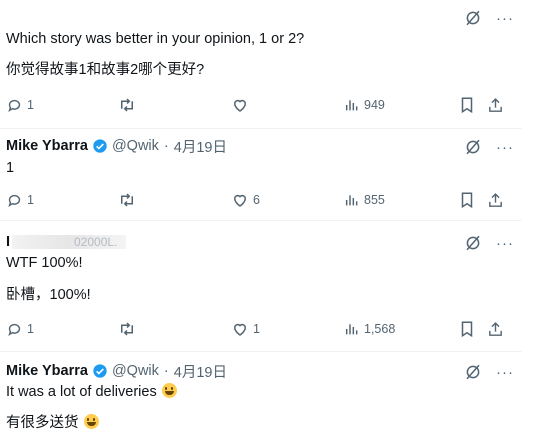 This screenshot has width=550, height=442. Describe the element at coordinates (374, 200) in the screenshot. I see `views-count: 855` at that location.